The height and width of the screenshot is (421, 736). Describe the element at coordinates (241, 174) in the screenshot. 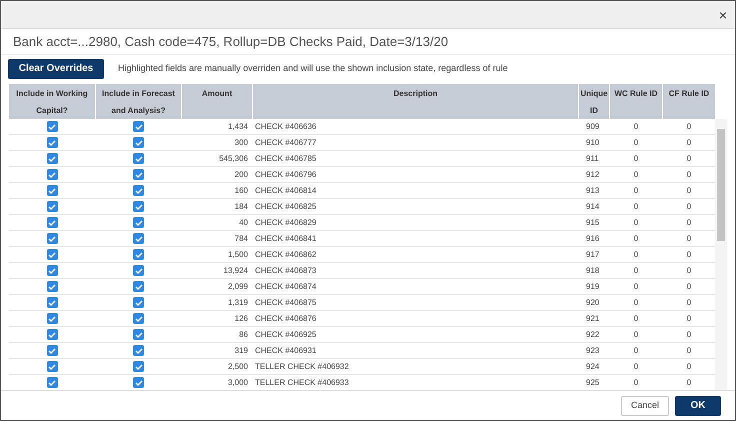

I see `amount-cell: 200` at that location.